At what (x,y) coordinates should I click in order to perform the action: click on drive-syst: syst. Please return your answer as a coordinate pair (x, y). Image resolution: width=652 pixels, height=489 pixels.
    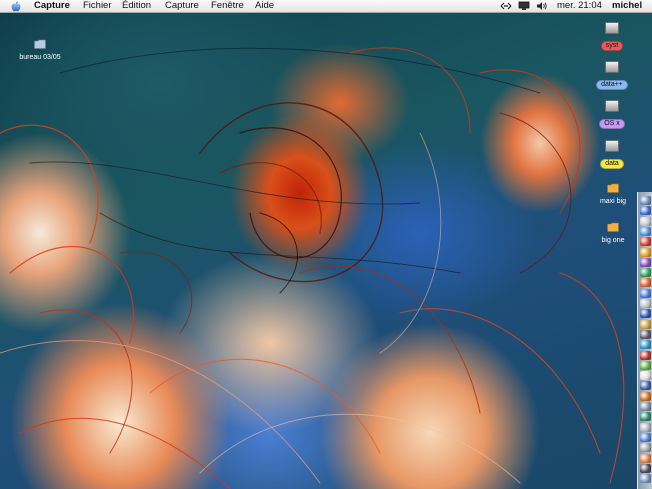
    Looking at the image, I should click on (612, 37).